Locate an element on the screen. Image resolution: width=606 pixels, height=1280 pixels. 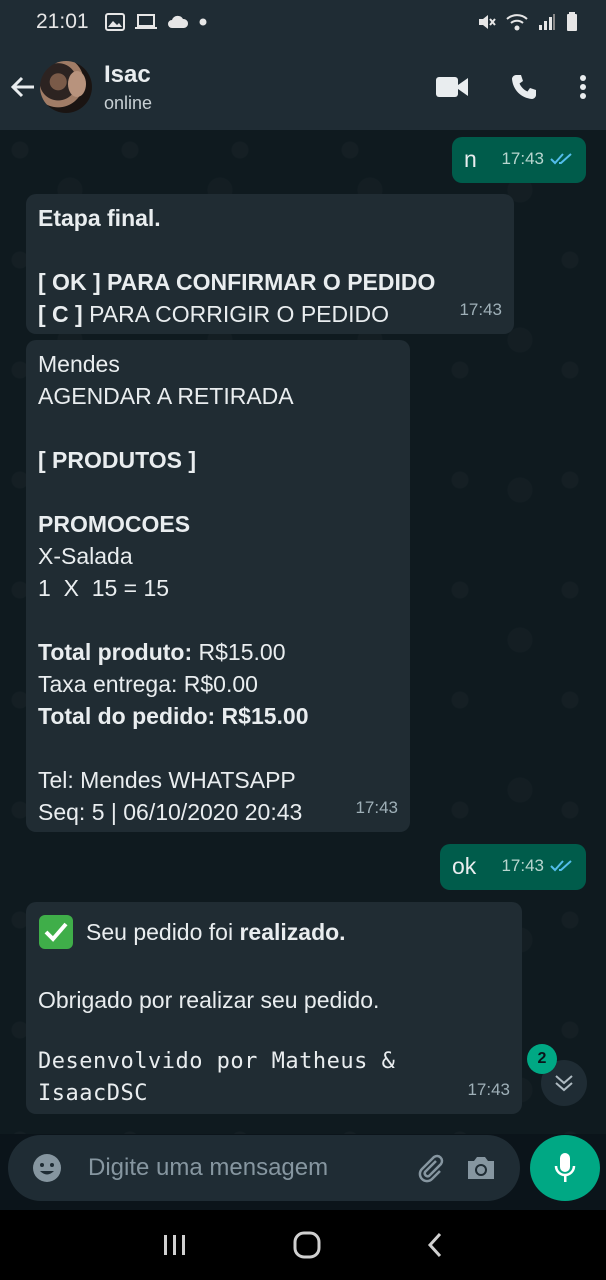
signal-icon is located at coordinates (547, 22).